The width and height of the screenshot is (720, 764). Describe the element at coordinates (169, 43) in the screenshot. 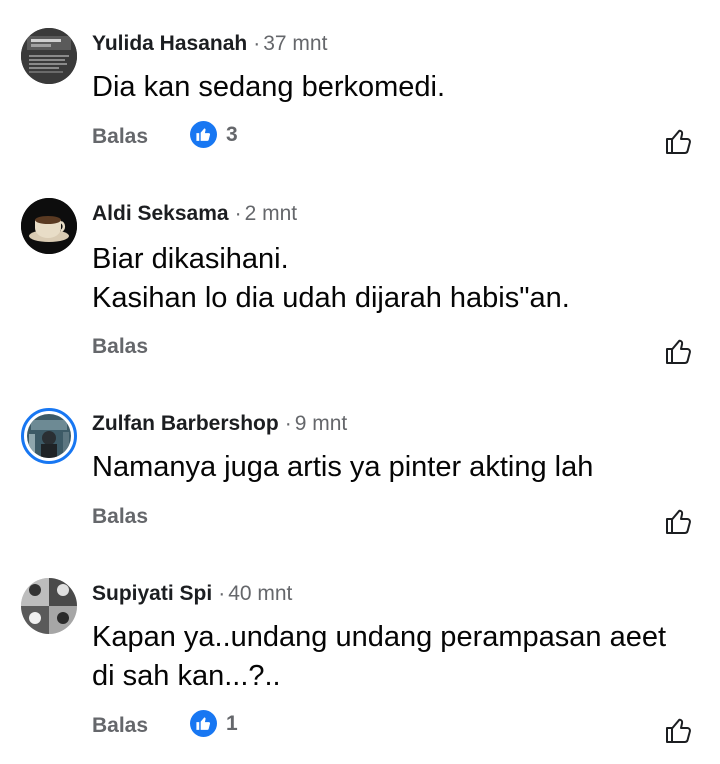

I see `author-name: Yulida Hasanah` at that location.